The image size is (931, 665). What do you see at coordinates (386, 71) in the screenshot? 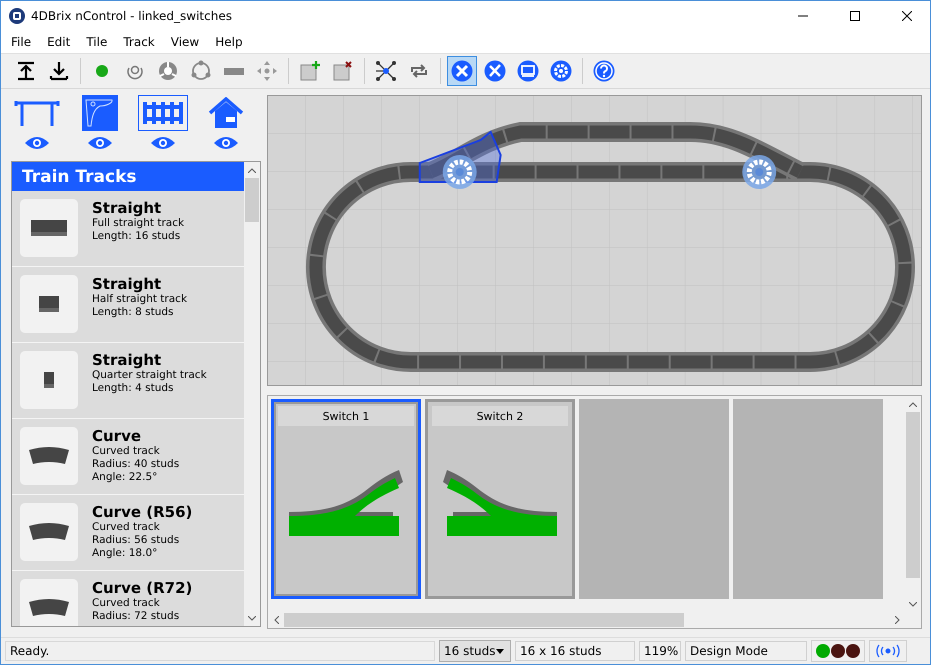
I see `network-icon` at bounding box center [386, 71].